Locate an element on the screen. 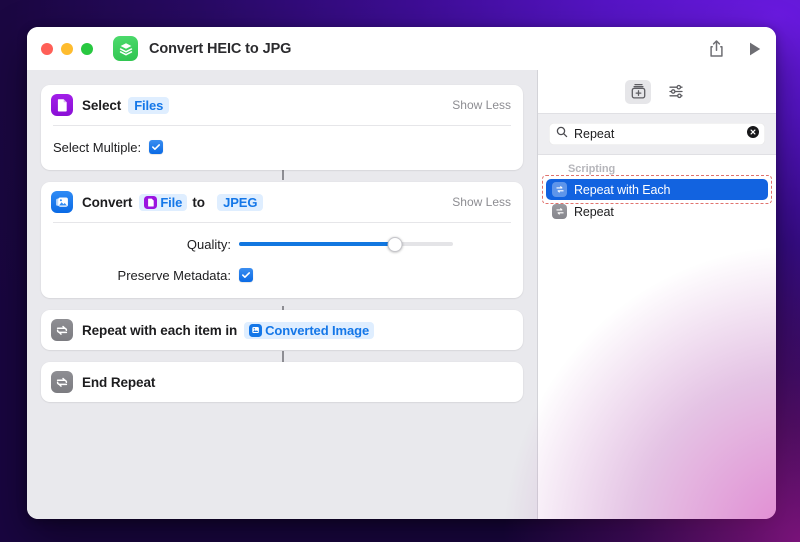  traffic-lights is located at coordinates (67, 48).